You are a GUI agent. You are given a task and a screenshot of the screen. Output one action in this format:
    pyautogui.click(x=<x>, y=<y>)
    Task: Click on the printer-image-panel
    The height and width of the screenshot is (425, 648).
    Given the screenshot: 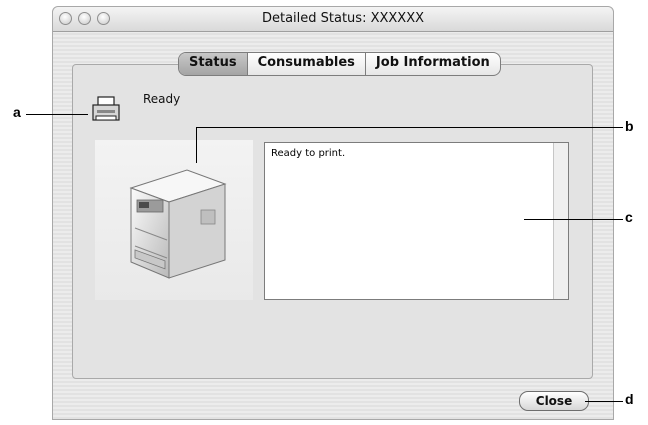 What is the action you would take?
    pyautogui.click(x=174, y=220)
    